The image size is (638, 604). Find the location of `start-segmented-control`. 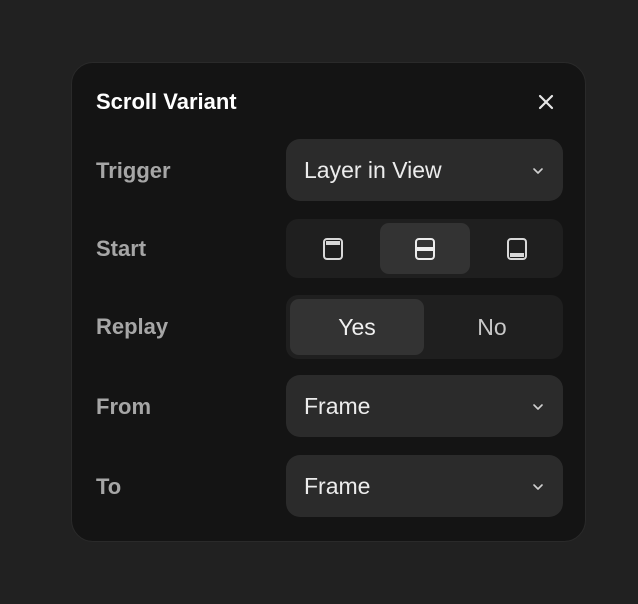

start-segmented-control is located at coordinates (424, 248).